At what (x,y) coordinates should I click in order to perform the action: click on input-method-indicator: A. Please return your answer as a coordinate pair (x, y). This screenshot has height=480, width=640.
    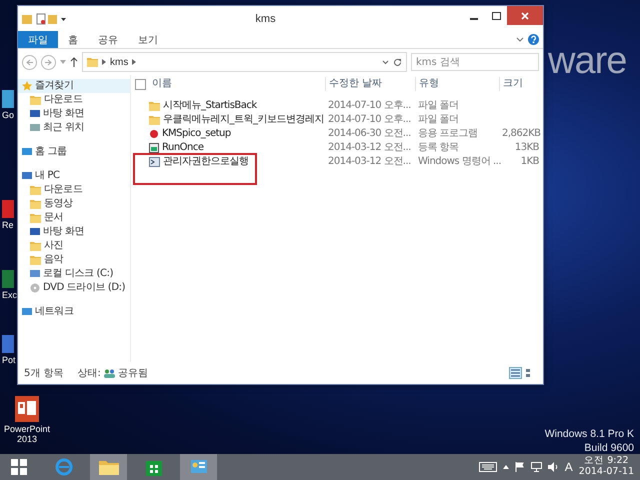
    Looking at the image, I should click on (568, 467).